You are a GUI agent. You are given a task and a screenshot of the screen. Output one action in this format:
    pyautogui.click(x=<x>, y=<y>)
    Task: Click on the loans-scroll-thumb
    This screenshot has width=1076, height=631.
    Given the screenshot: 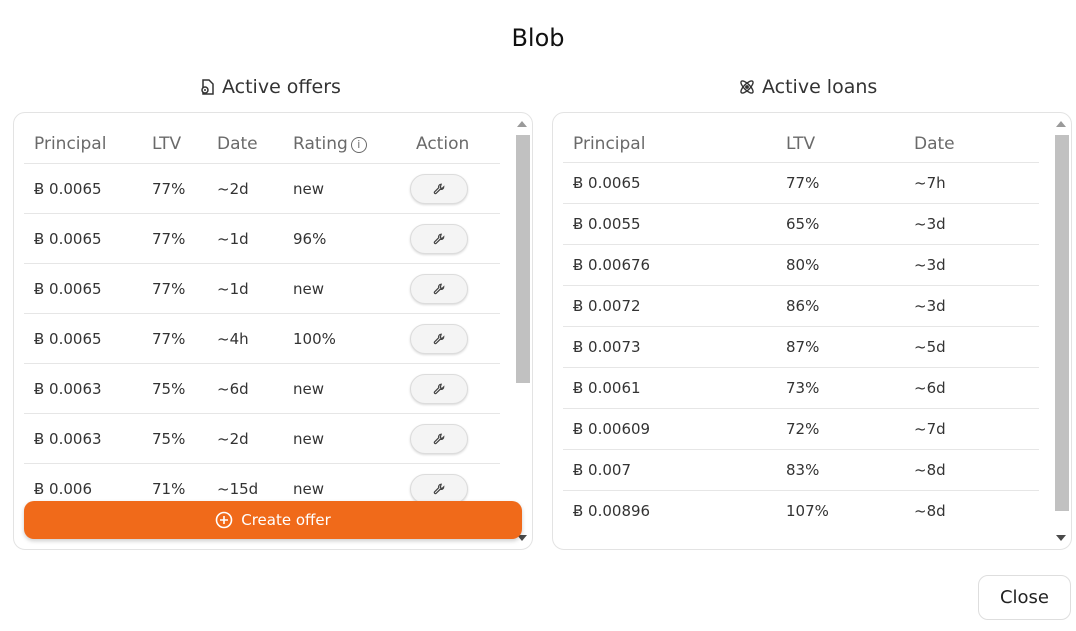 What is the action you would take?
    pyautogui.click(x=1062, y=323)
    